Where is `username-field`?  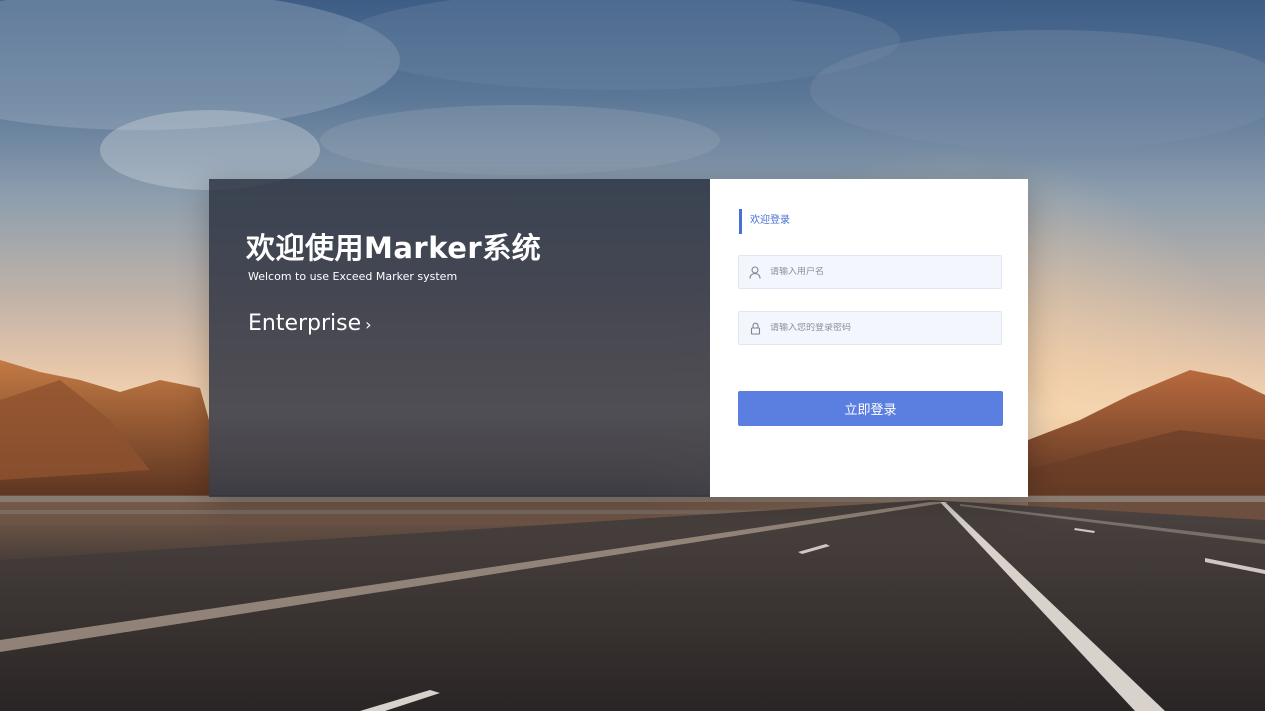
username-field is located at coordinates (870, 272).